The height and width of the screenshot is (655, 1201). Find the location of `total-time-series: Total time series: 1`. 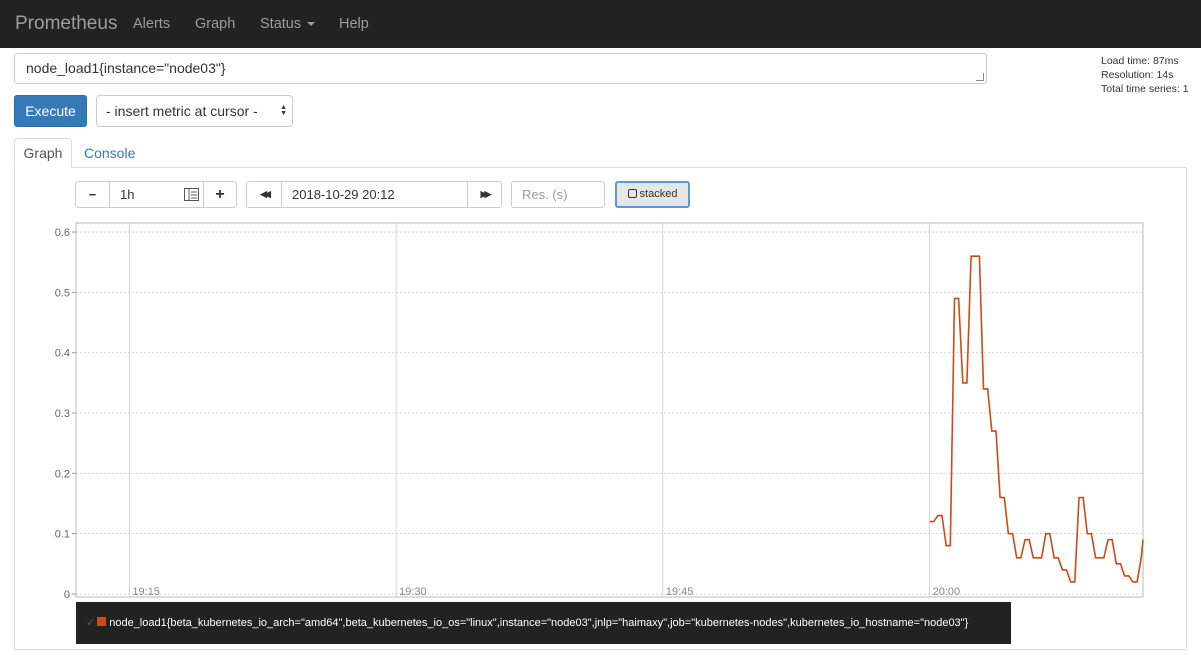

total-time-series: Total time series: 1 is located at coordinates (1145, 89).